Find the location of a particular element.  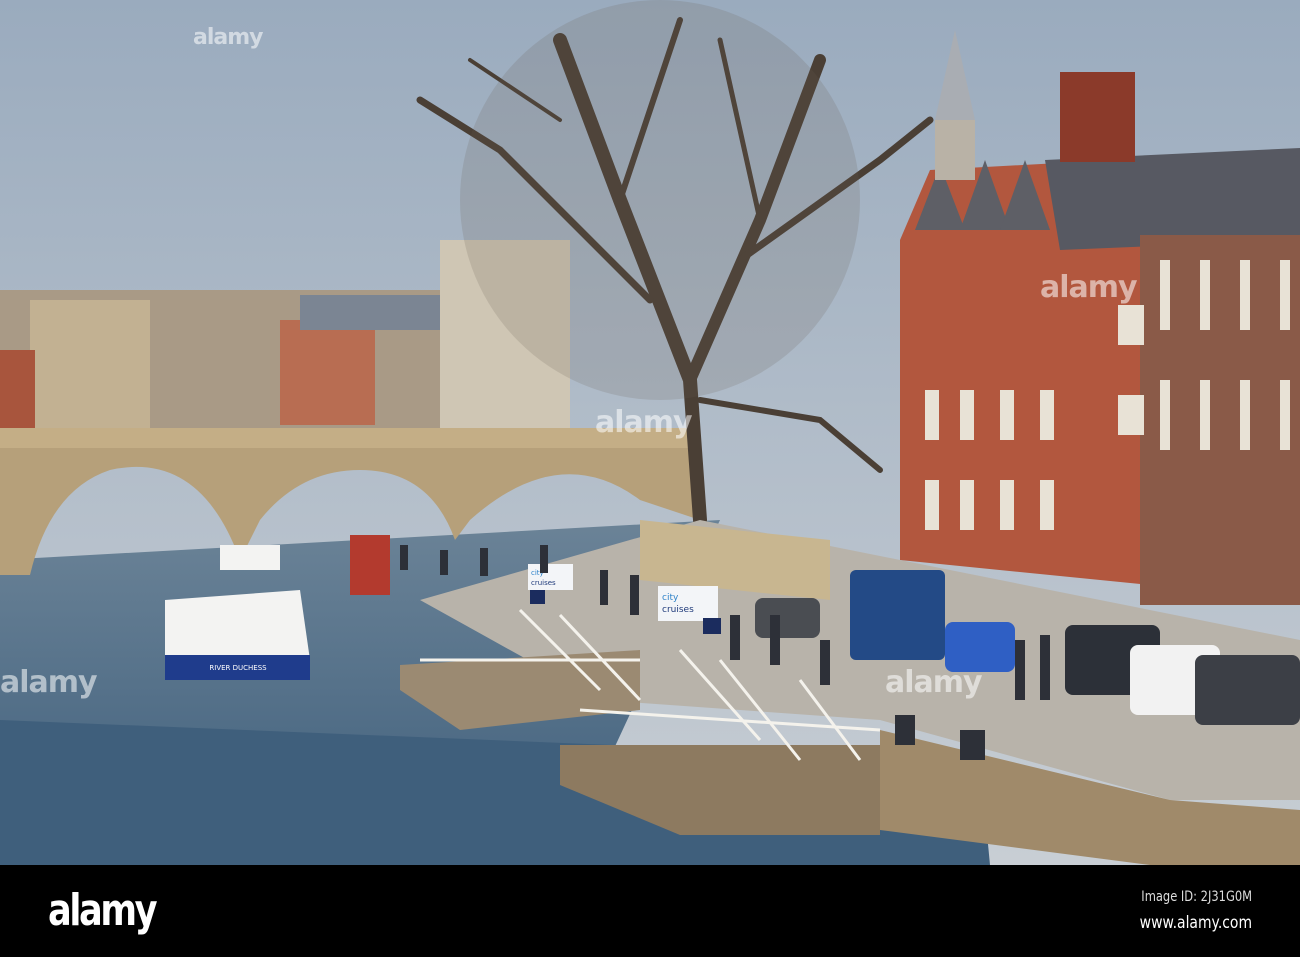

footer-bar: alamy Image ID: 2J31G0M www.alamy.com is located at coordinates (650, 911).